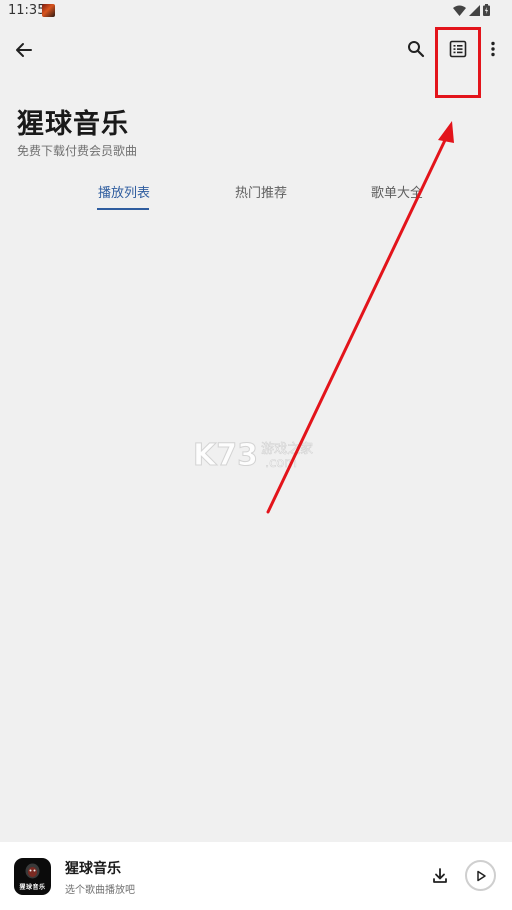  What do you see at coordinates (459, 10) in the screenshot?
I see `wifi-icon` at bounding box center [459, 10].